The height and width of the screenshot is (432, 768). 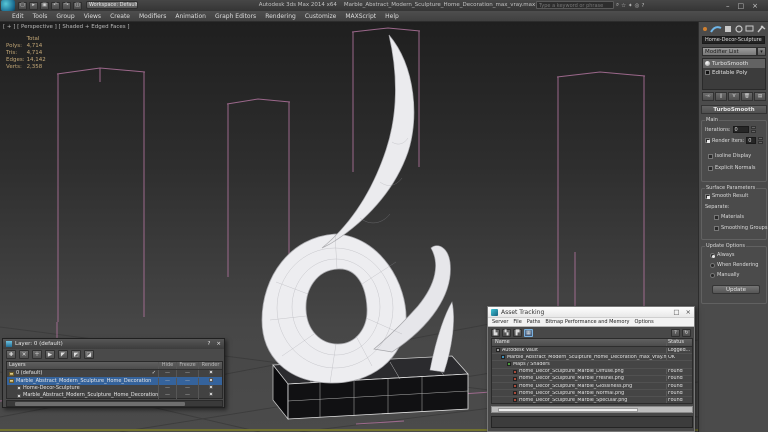 I want to click on configure-modifier-sets-icon: ▤, so click(x=760, y=96).